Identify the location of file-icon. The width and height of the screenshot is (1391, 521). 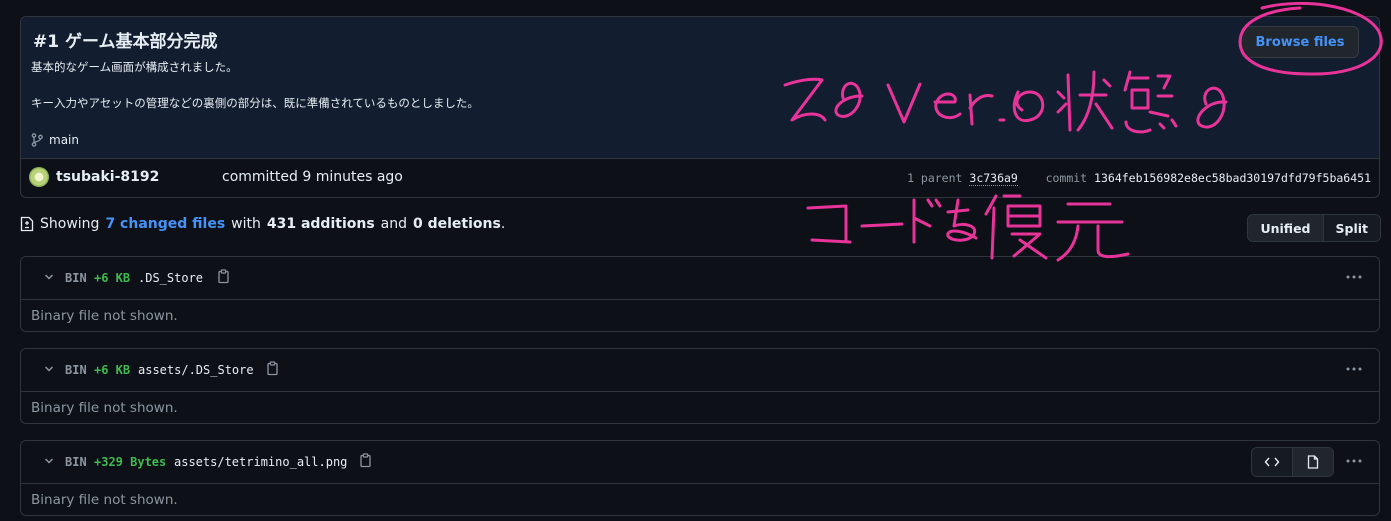
(1313, 462).